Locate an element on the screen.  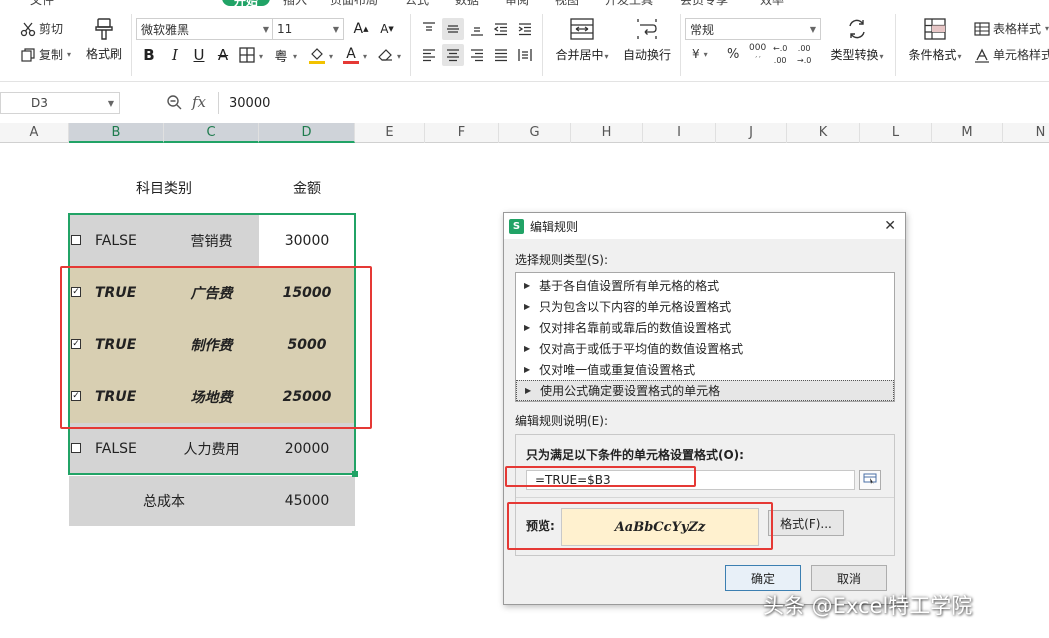
amount-cell: 5000 is located at coordinates (307, 345).